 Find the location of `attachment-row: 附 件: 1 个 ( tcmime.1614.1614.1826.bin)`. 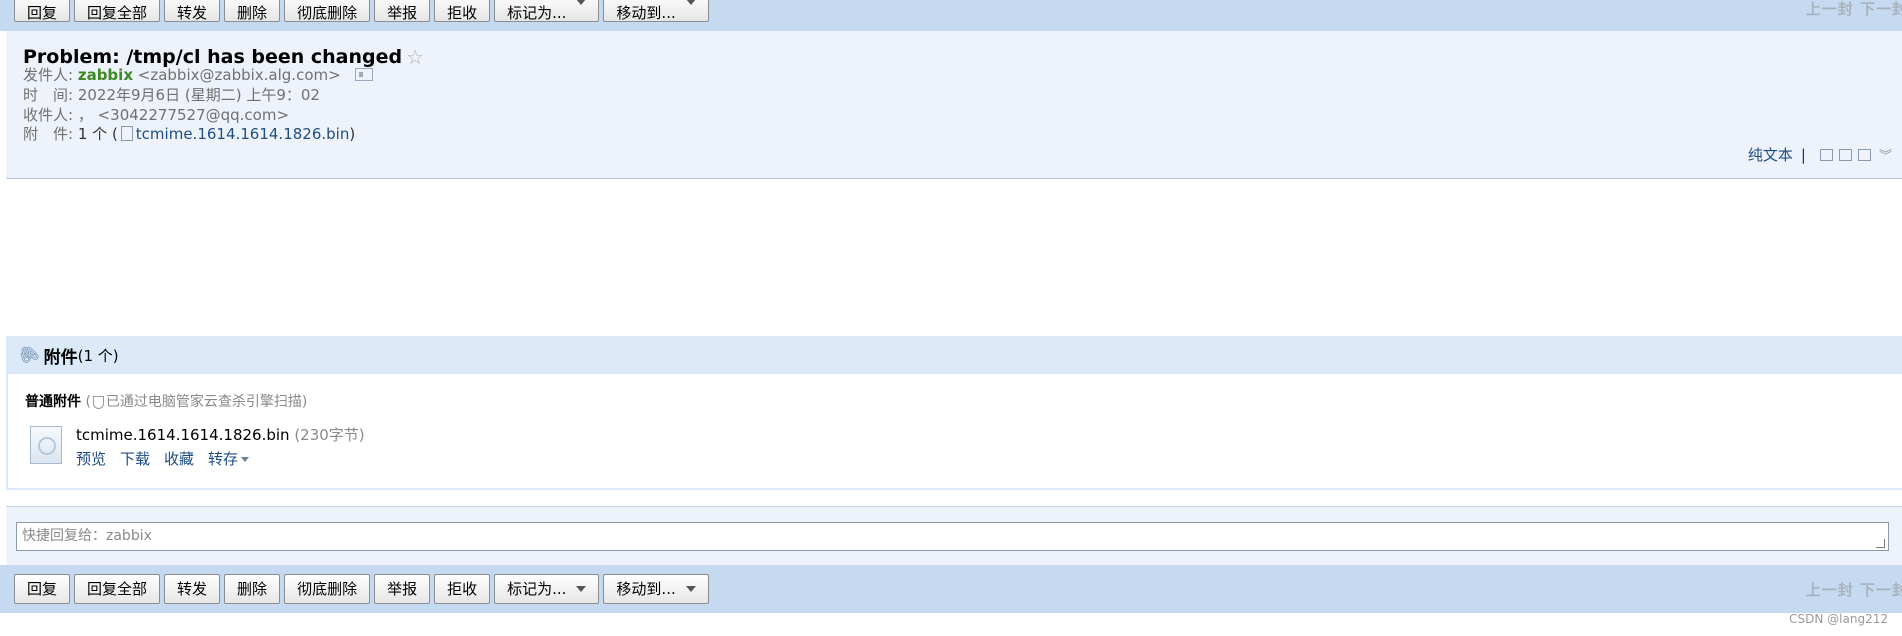

attachment-row: 附 件: 1 个 ( tcmime.1614.1614.1826.bin) is located at coordinates (189, 133).